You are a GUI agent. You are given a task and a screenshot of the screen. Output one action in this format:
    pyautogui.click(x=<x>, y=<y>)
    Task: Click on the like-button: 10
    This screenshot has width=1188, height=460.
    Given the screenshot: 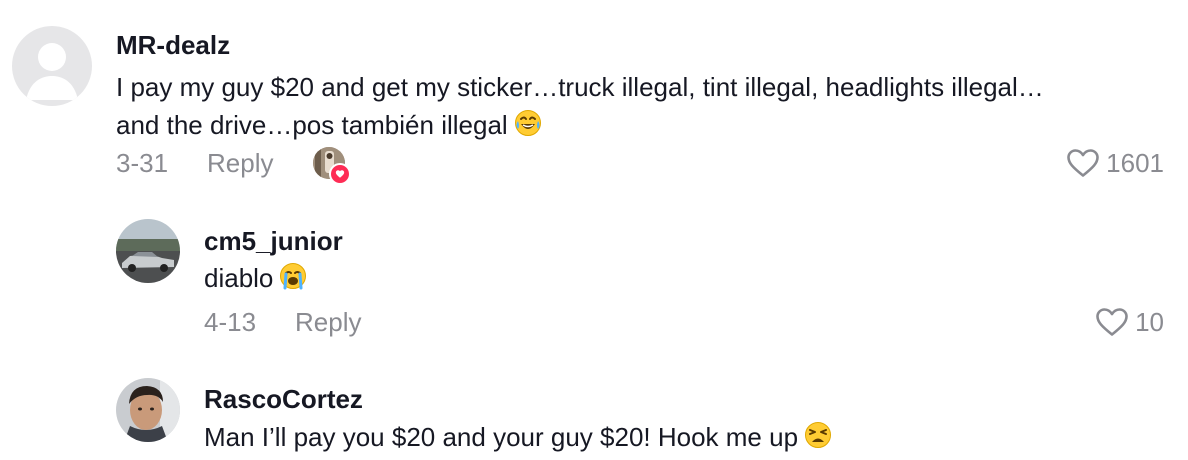 What is the action you would take?
    pyautogui.click(x=1129, y=322)
    